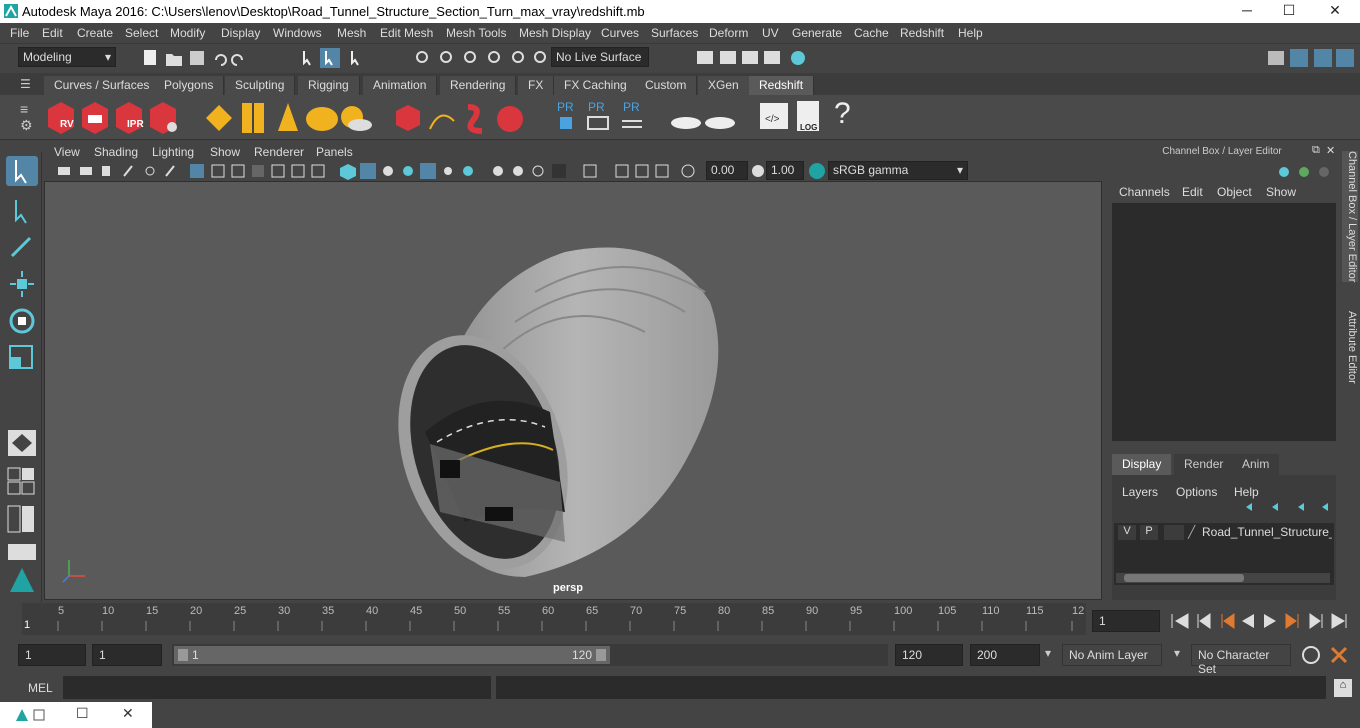 The height and width of the screenshot is (728, 1360). What do you see at coordinates (189, 85) in the screenshot?
I see `tab-polygons: Polygons` at bounding box center [189, 85].